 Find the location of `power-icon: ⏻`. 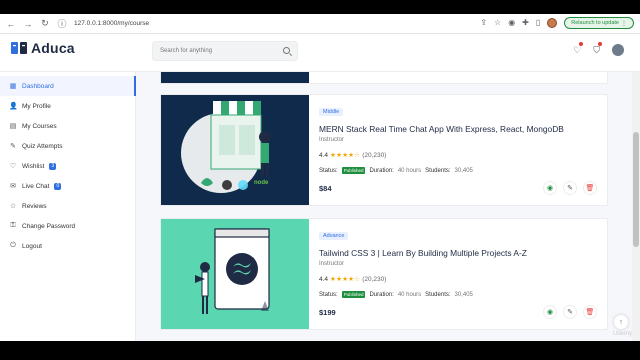

power-icon: ⏻ is located at coordinates (13, 245).